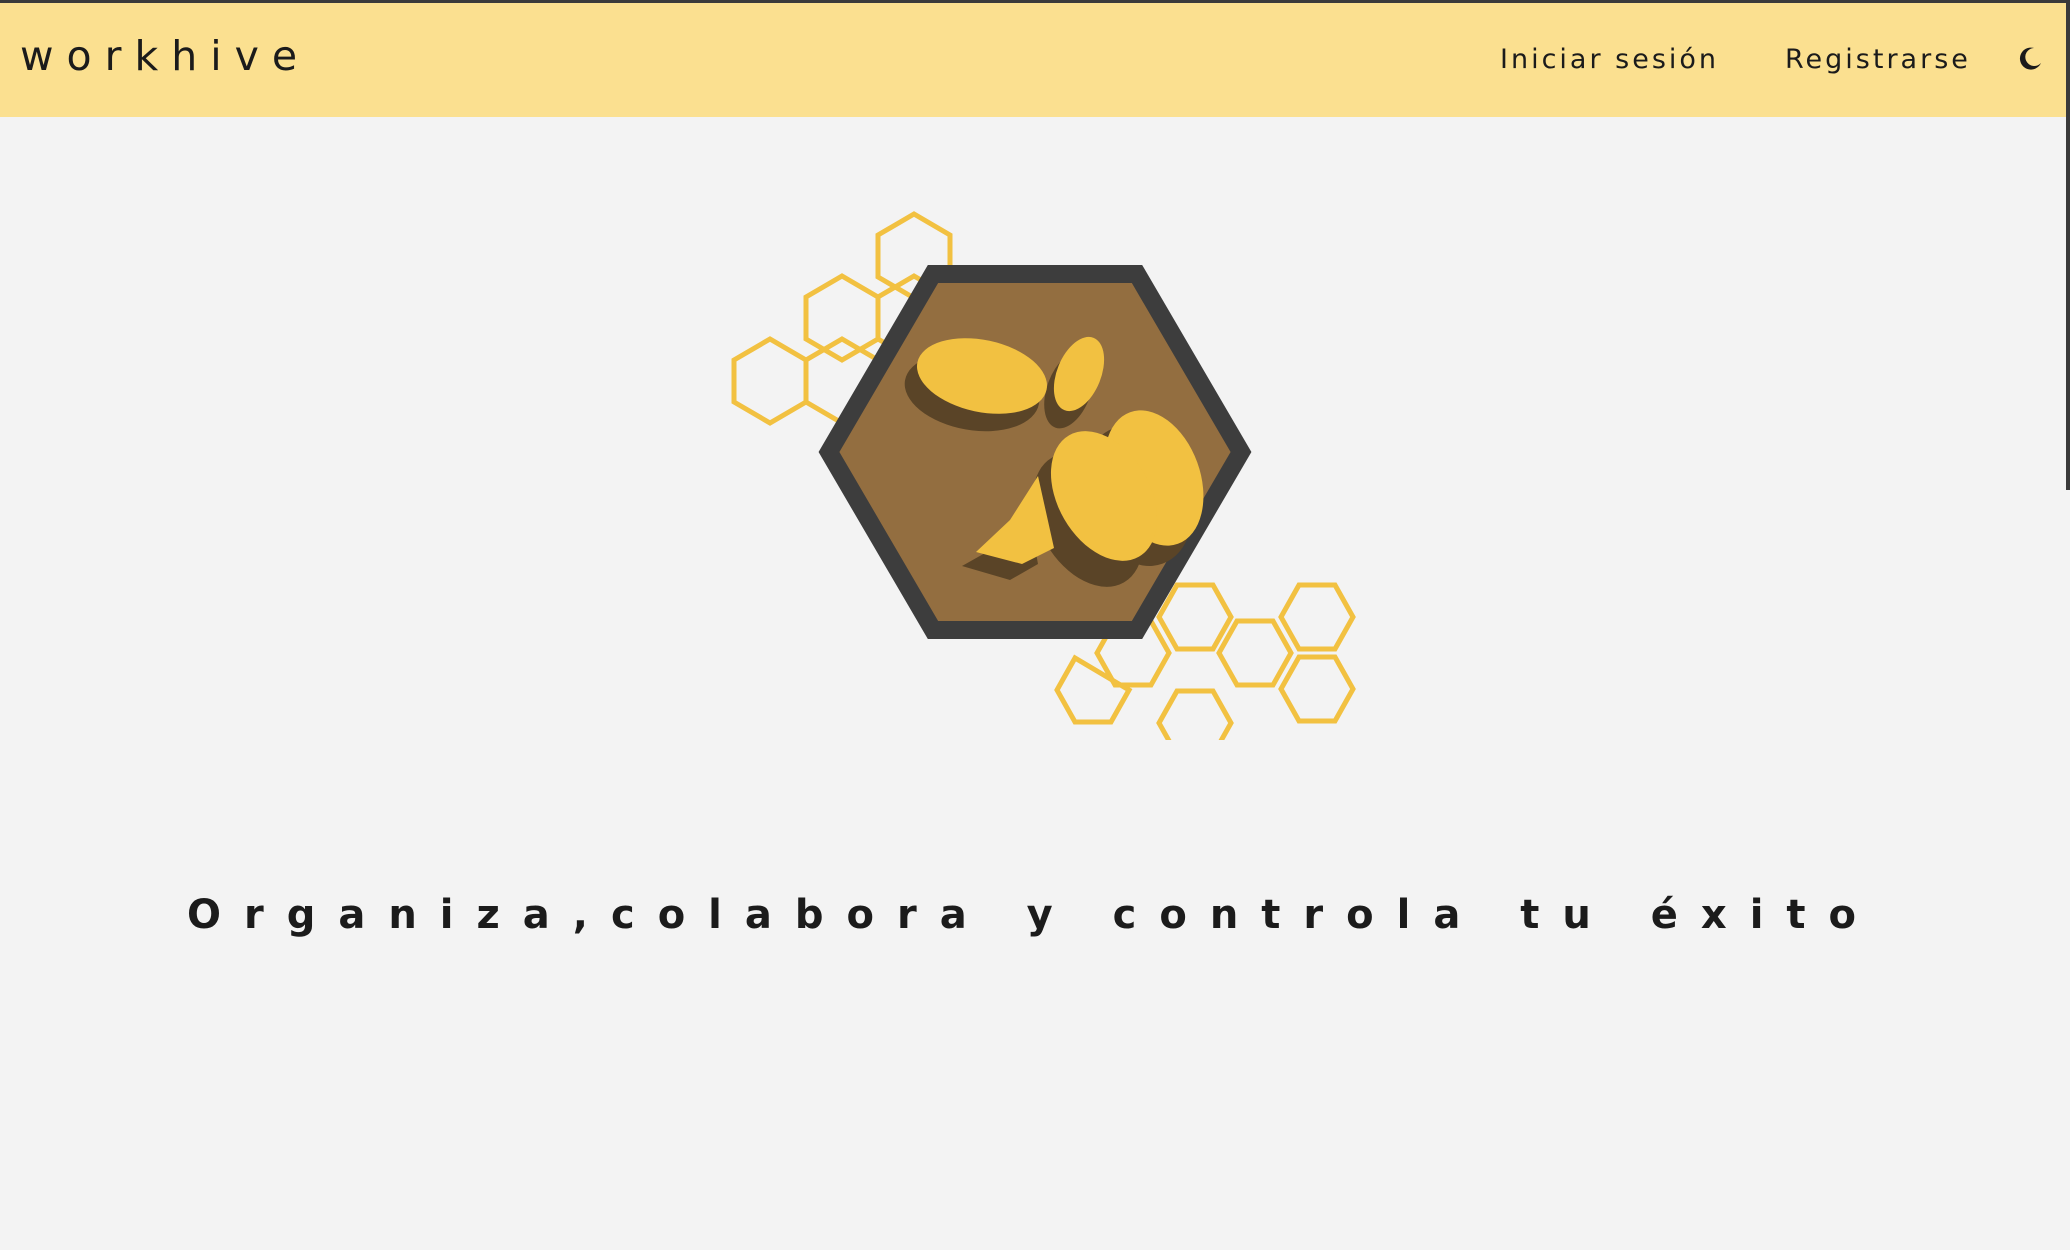  I want to click on hero-tagline: Organiza,colabora y controla tu éxito, so click(1033, 915).